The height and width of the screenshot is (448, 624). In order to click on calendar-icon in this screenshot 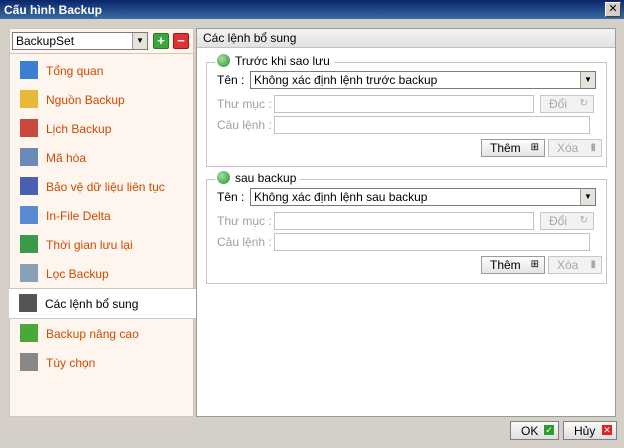, I will do `click(29, 128)`.